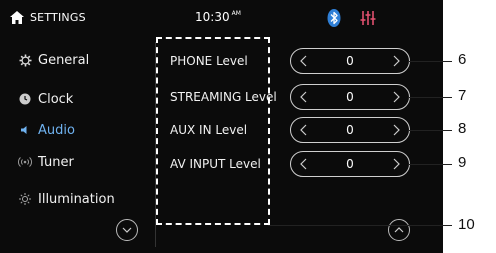 Image resolution: width=496 pixels, height=253 pixels. I want to click on callout-10: 10, so click(466, 224).